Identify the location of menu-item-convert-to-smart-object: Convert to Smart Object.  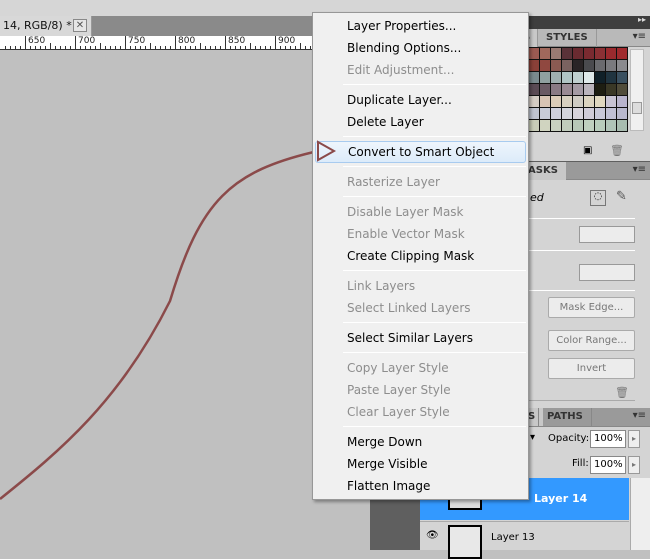
(420, 152).